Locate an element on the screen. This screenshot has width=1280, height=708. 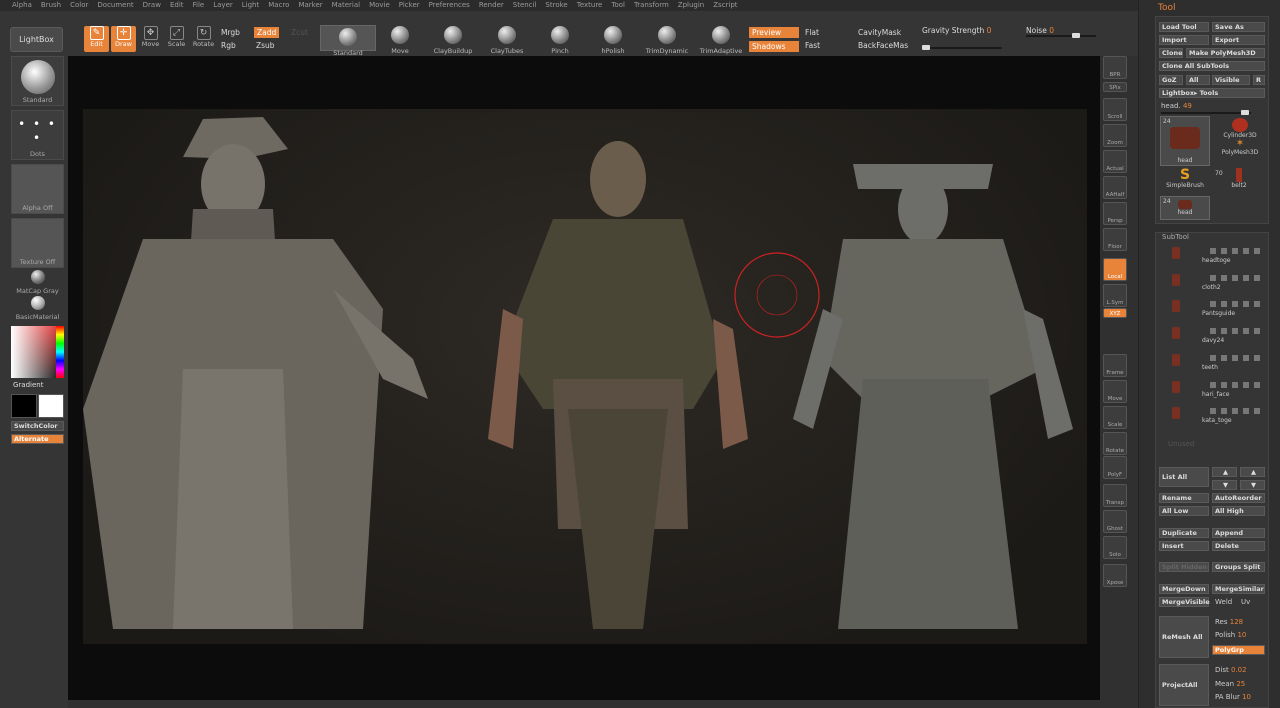
lightbox-tools-button: Lightbox▸ Tools is located at coordinates (1212, 93).